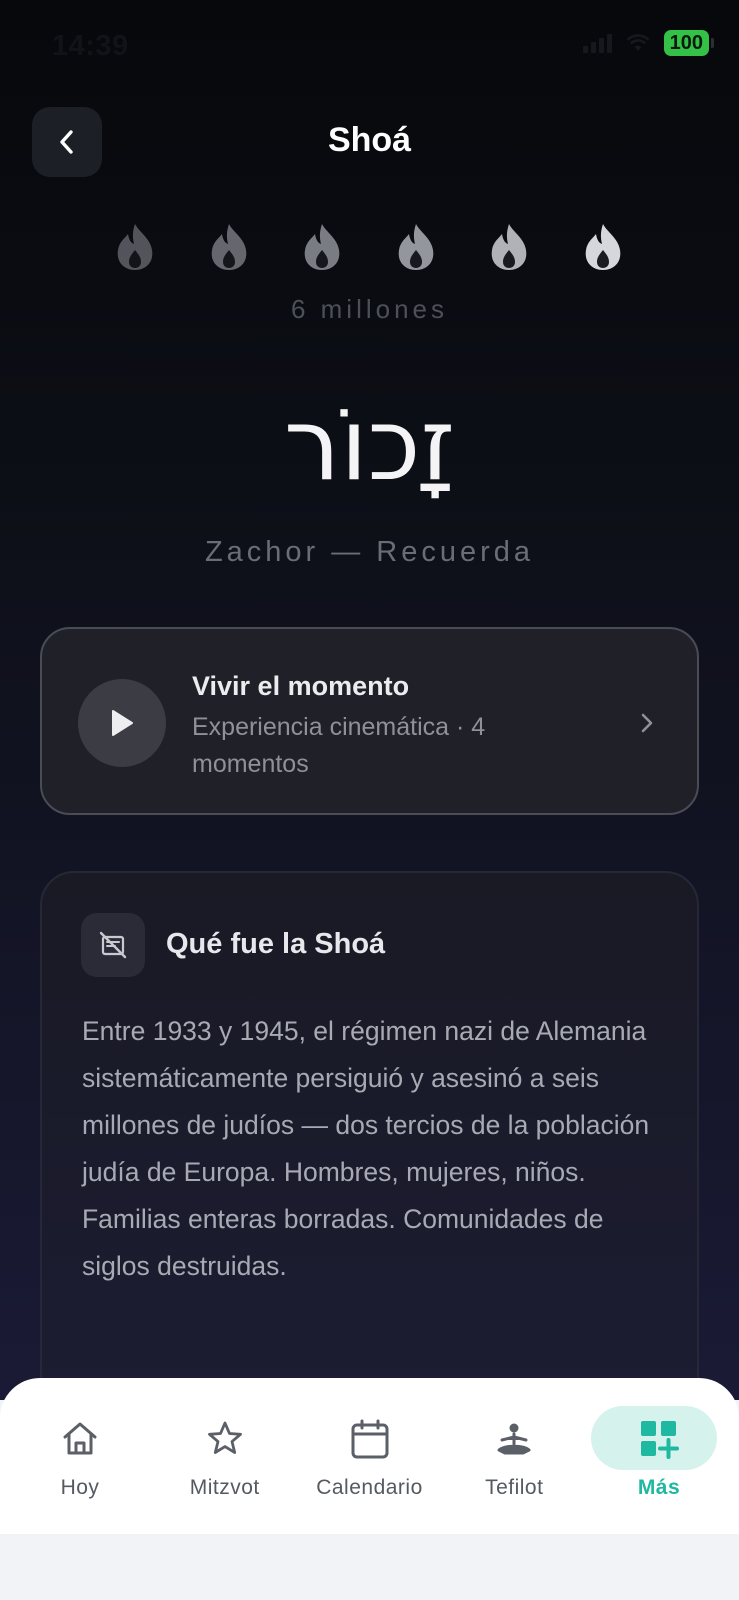 The image size is (739, 1600). Describe the element at coordinates (80, 1456) in the screenshot. I see `tab-hoy: Hoy` at that location.